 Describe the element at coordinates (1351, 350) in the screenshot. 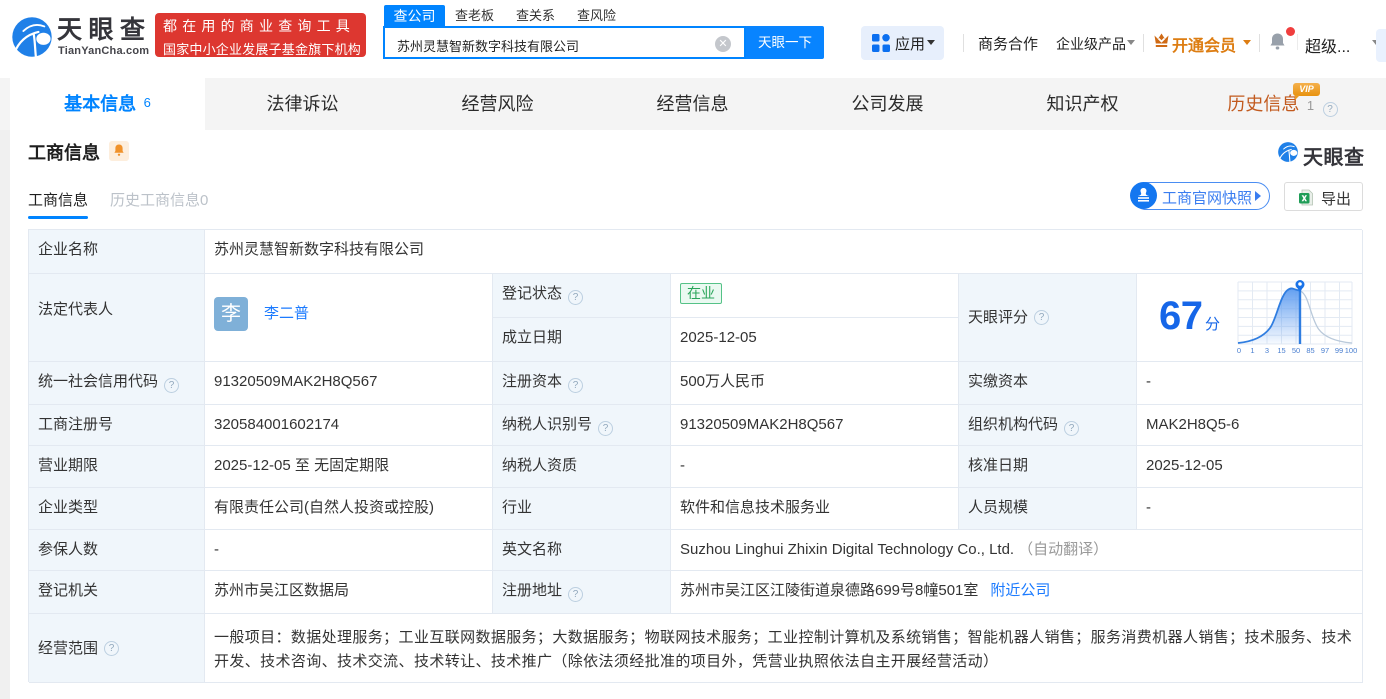

I see `svg-text: 100` at that location.